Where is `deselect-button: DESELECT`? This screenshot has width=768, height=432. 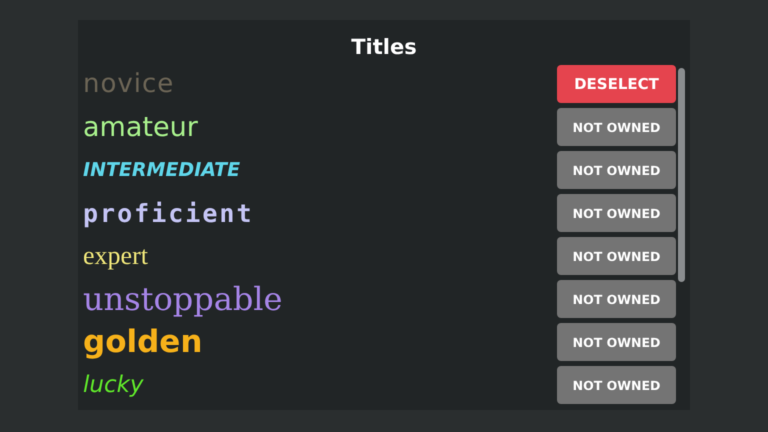
deselect-button: DESELECT is located at coordinates (616, 84).